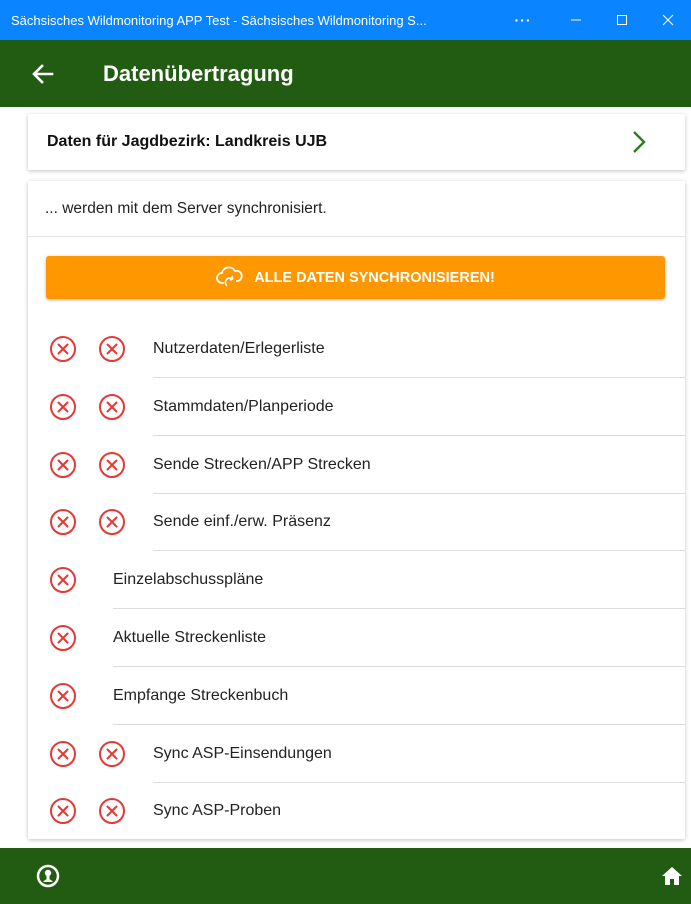 Image resolution: width=691 pixels, height=904 pixels. I want to click on sync-item: Sync ASP-Einsendungen, so click(356, 754).